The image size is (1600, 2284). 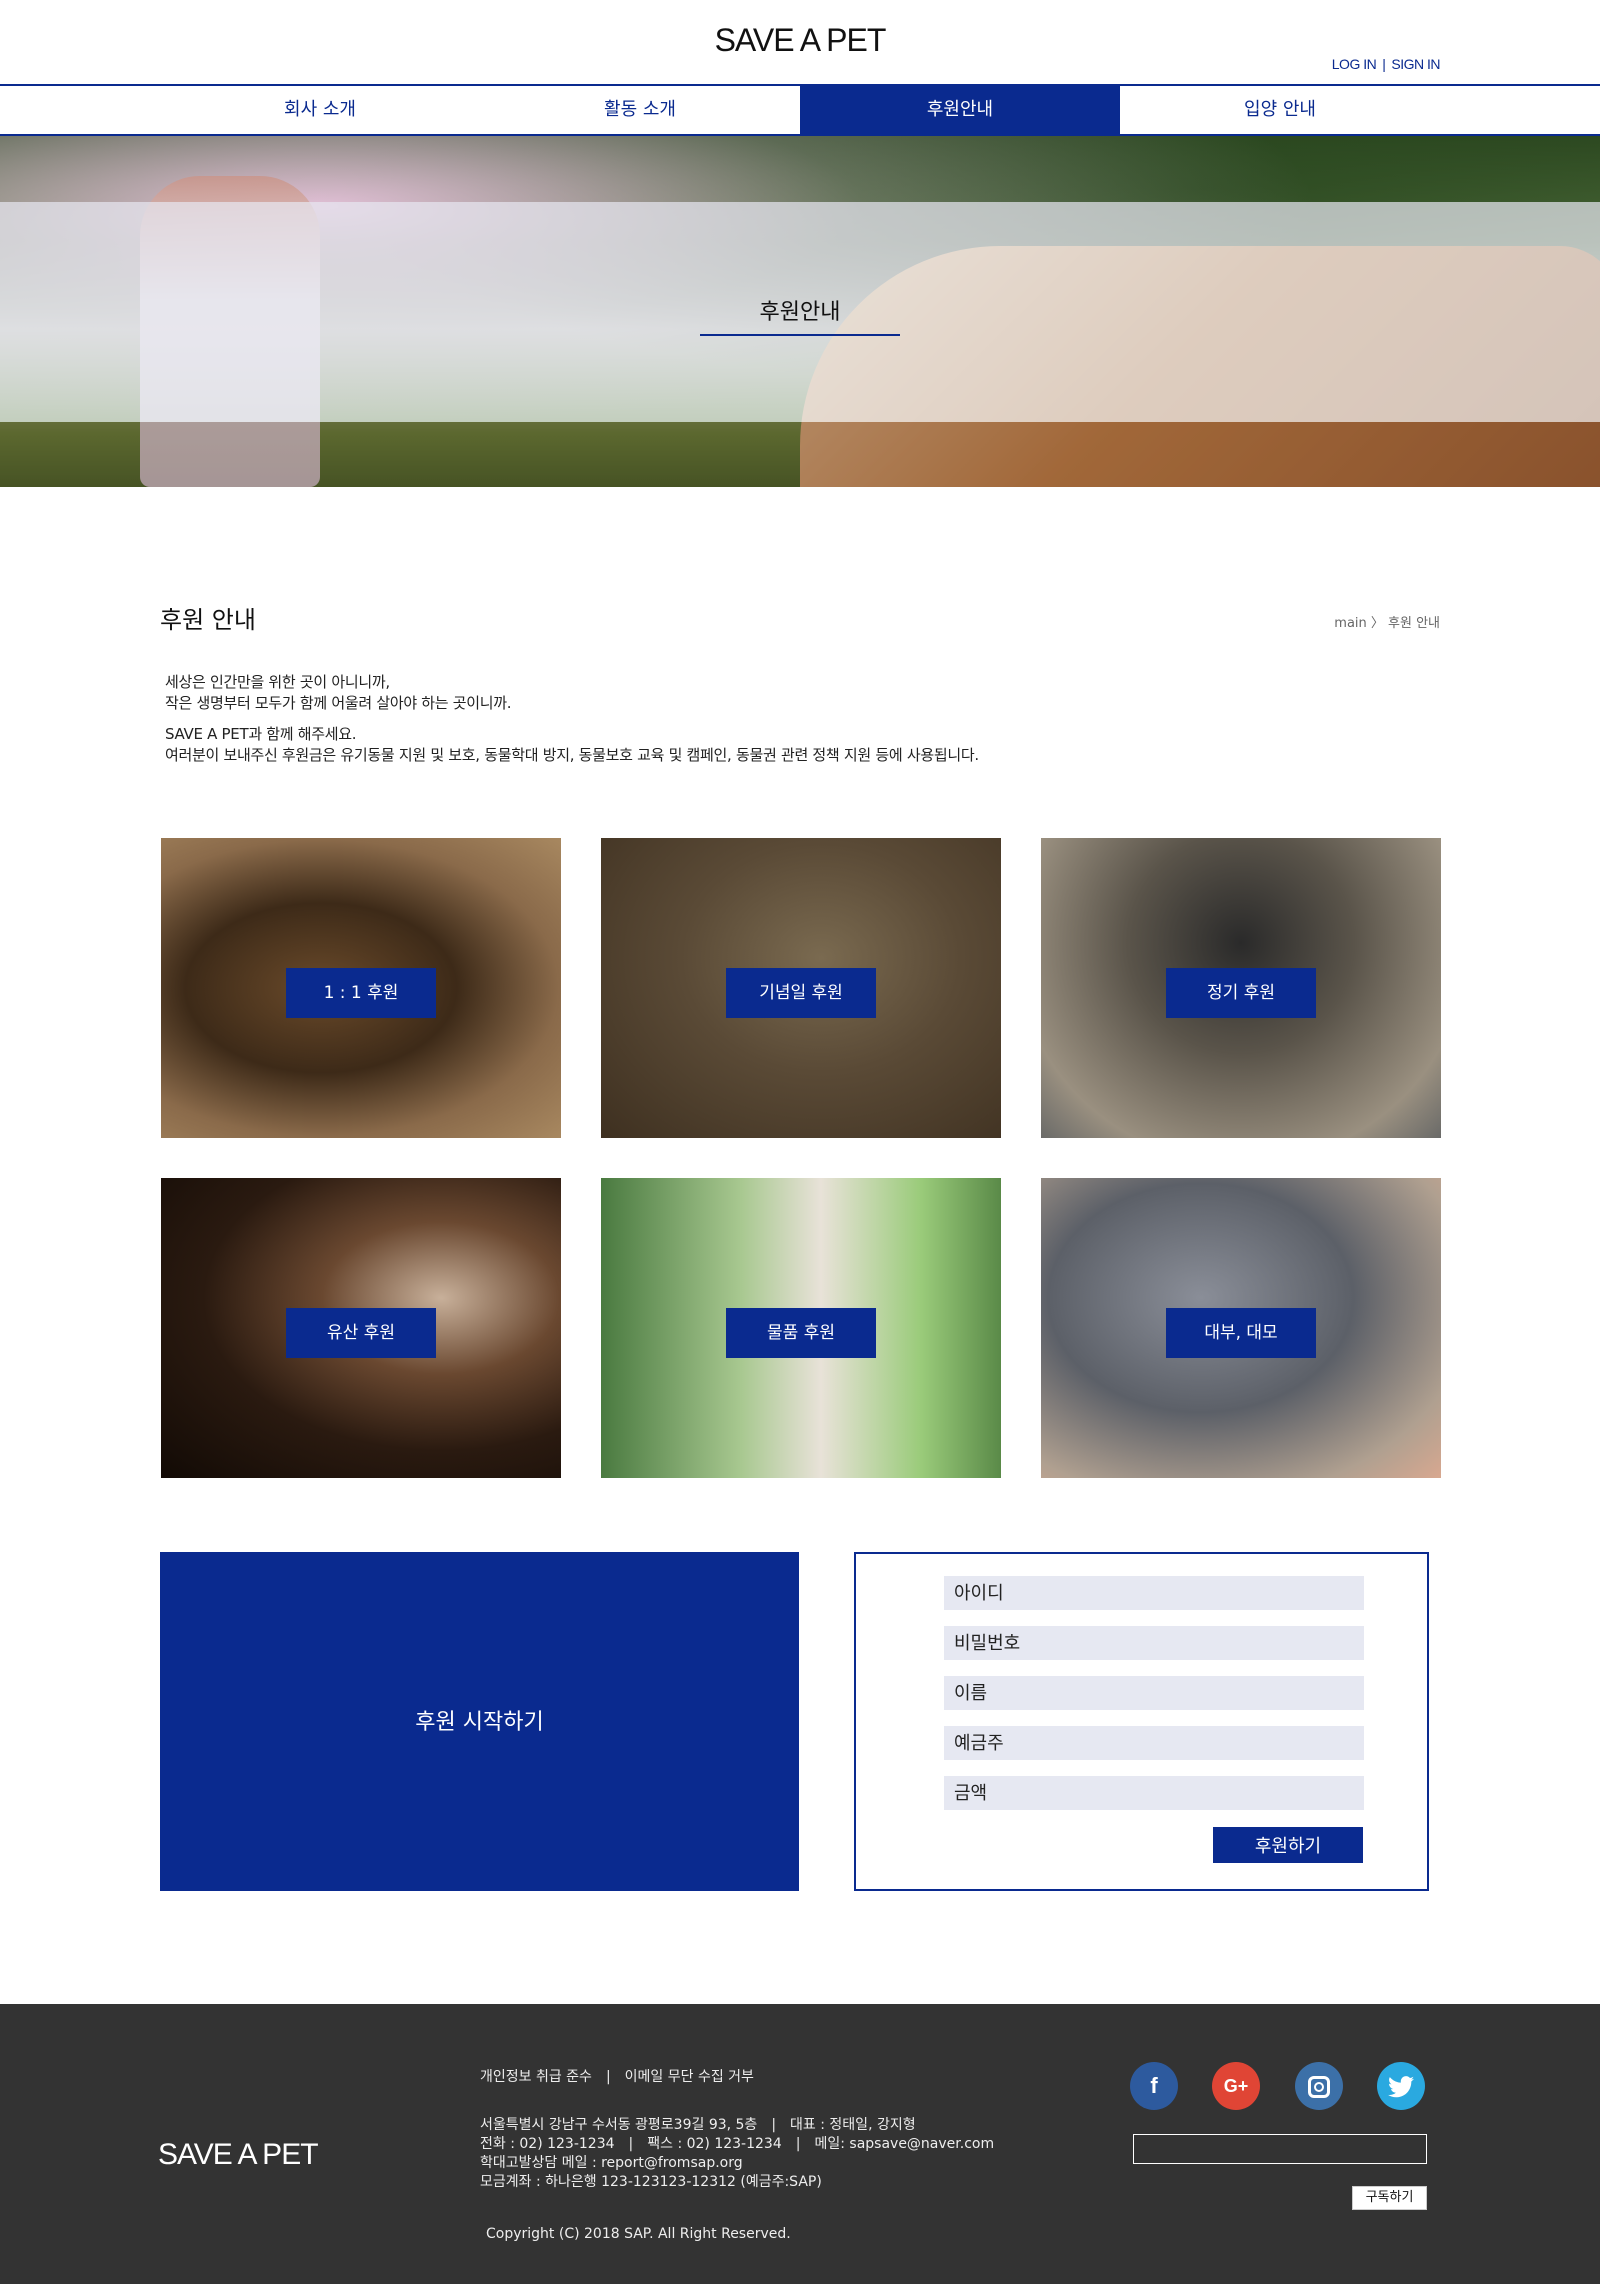 I want to click on card-label: 기념일 후원, so click(x=801, y=993).